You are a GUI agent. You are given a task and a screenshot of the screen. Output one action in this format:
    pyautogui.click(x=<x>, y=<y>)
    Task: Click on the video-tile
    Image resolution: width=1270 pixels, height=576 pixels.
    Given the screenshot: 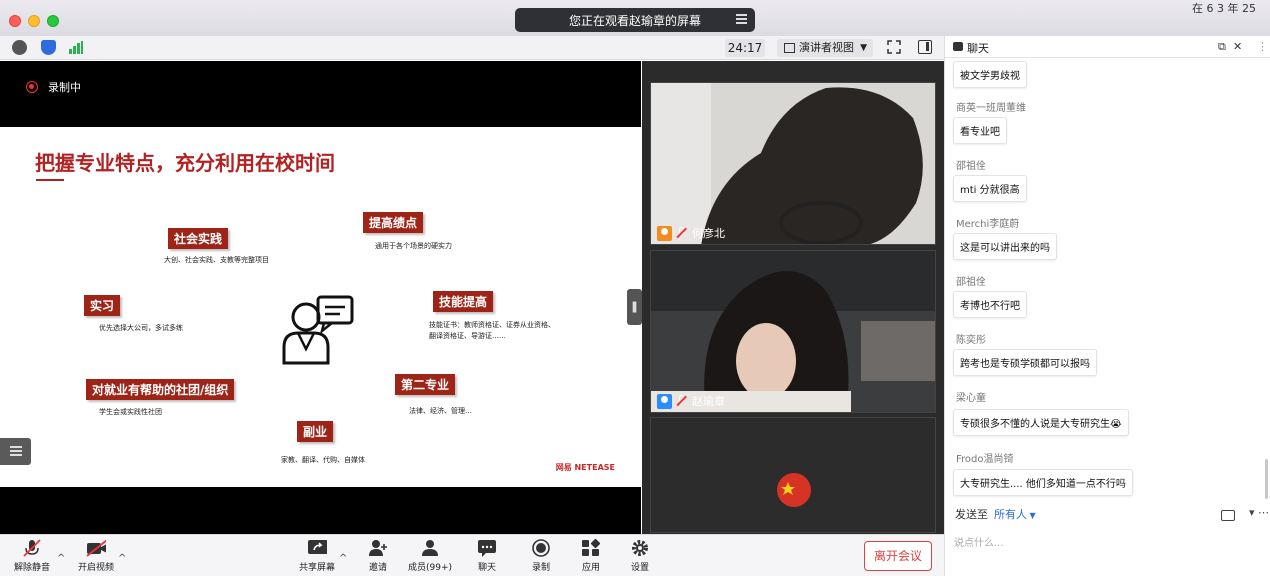 What is the action you would take?
    pyautogui.click(x=793, y=475)
    